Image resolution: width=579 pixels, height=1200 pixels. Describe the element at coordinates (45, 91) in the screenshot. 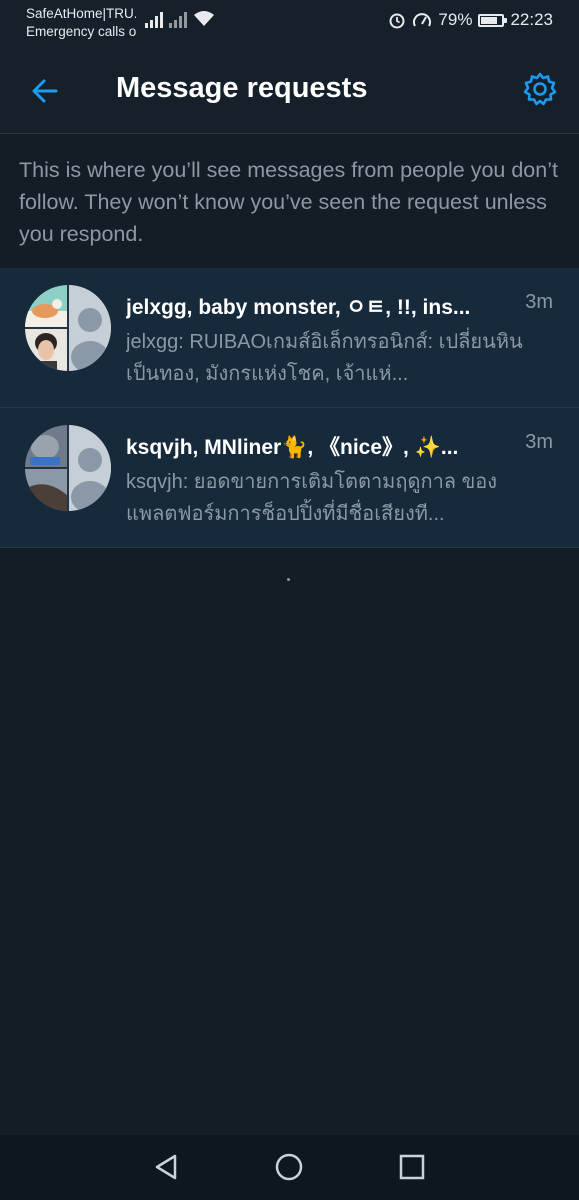

I see `arrow-left-icon` at that location.